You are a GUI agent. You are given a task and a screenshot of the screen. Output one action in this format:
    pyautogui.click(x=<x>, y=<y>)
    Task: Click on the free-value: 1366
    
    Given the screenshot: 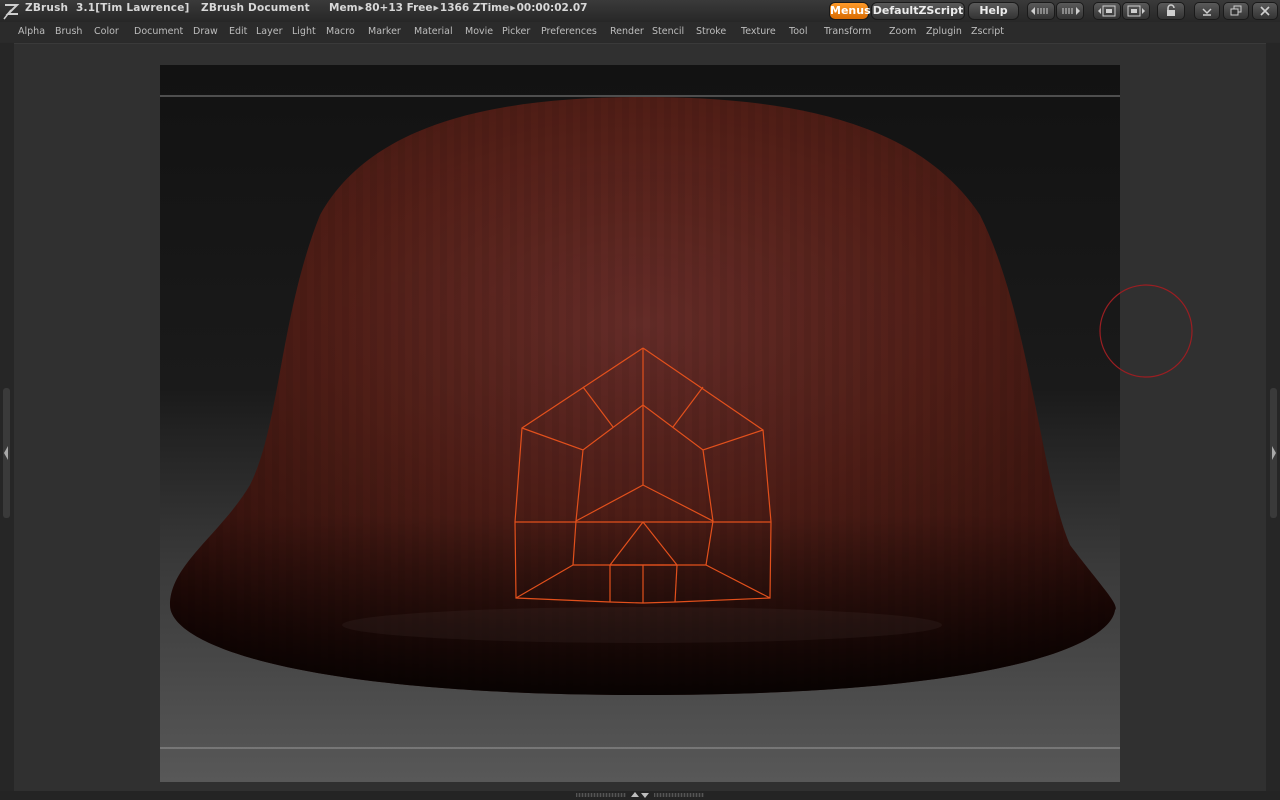 What is the action you would take?
    pyautogui.click(x=454, y=8)
    